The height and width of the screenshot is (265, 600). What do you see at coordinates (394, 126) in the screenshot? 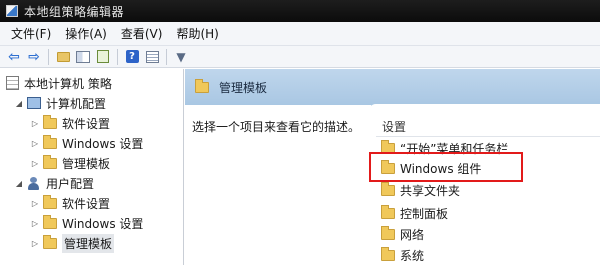
I see `column-header-settings: 设置` at bounding box center [394, 126].